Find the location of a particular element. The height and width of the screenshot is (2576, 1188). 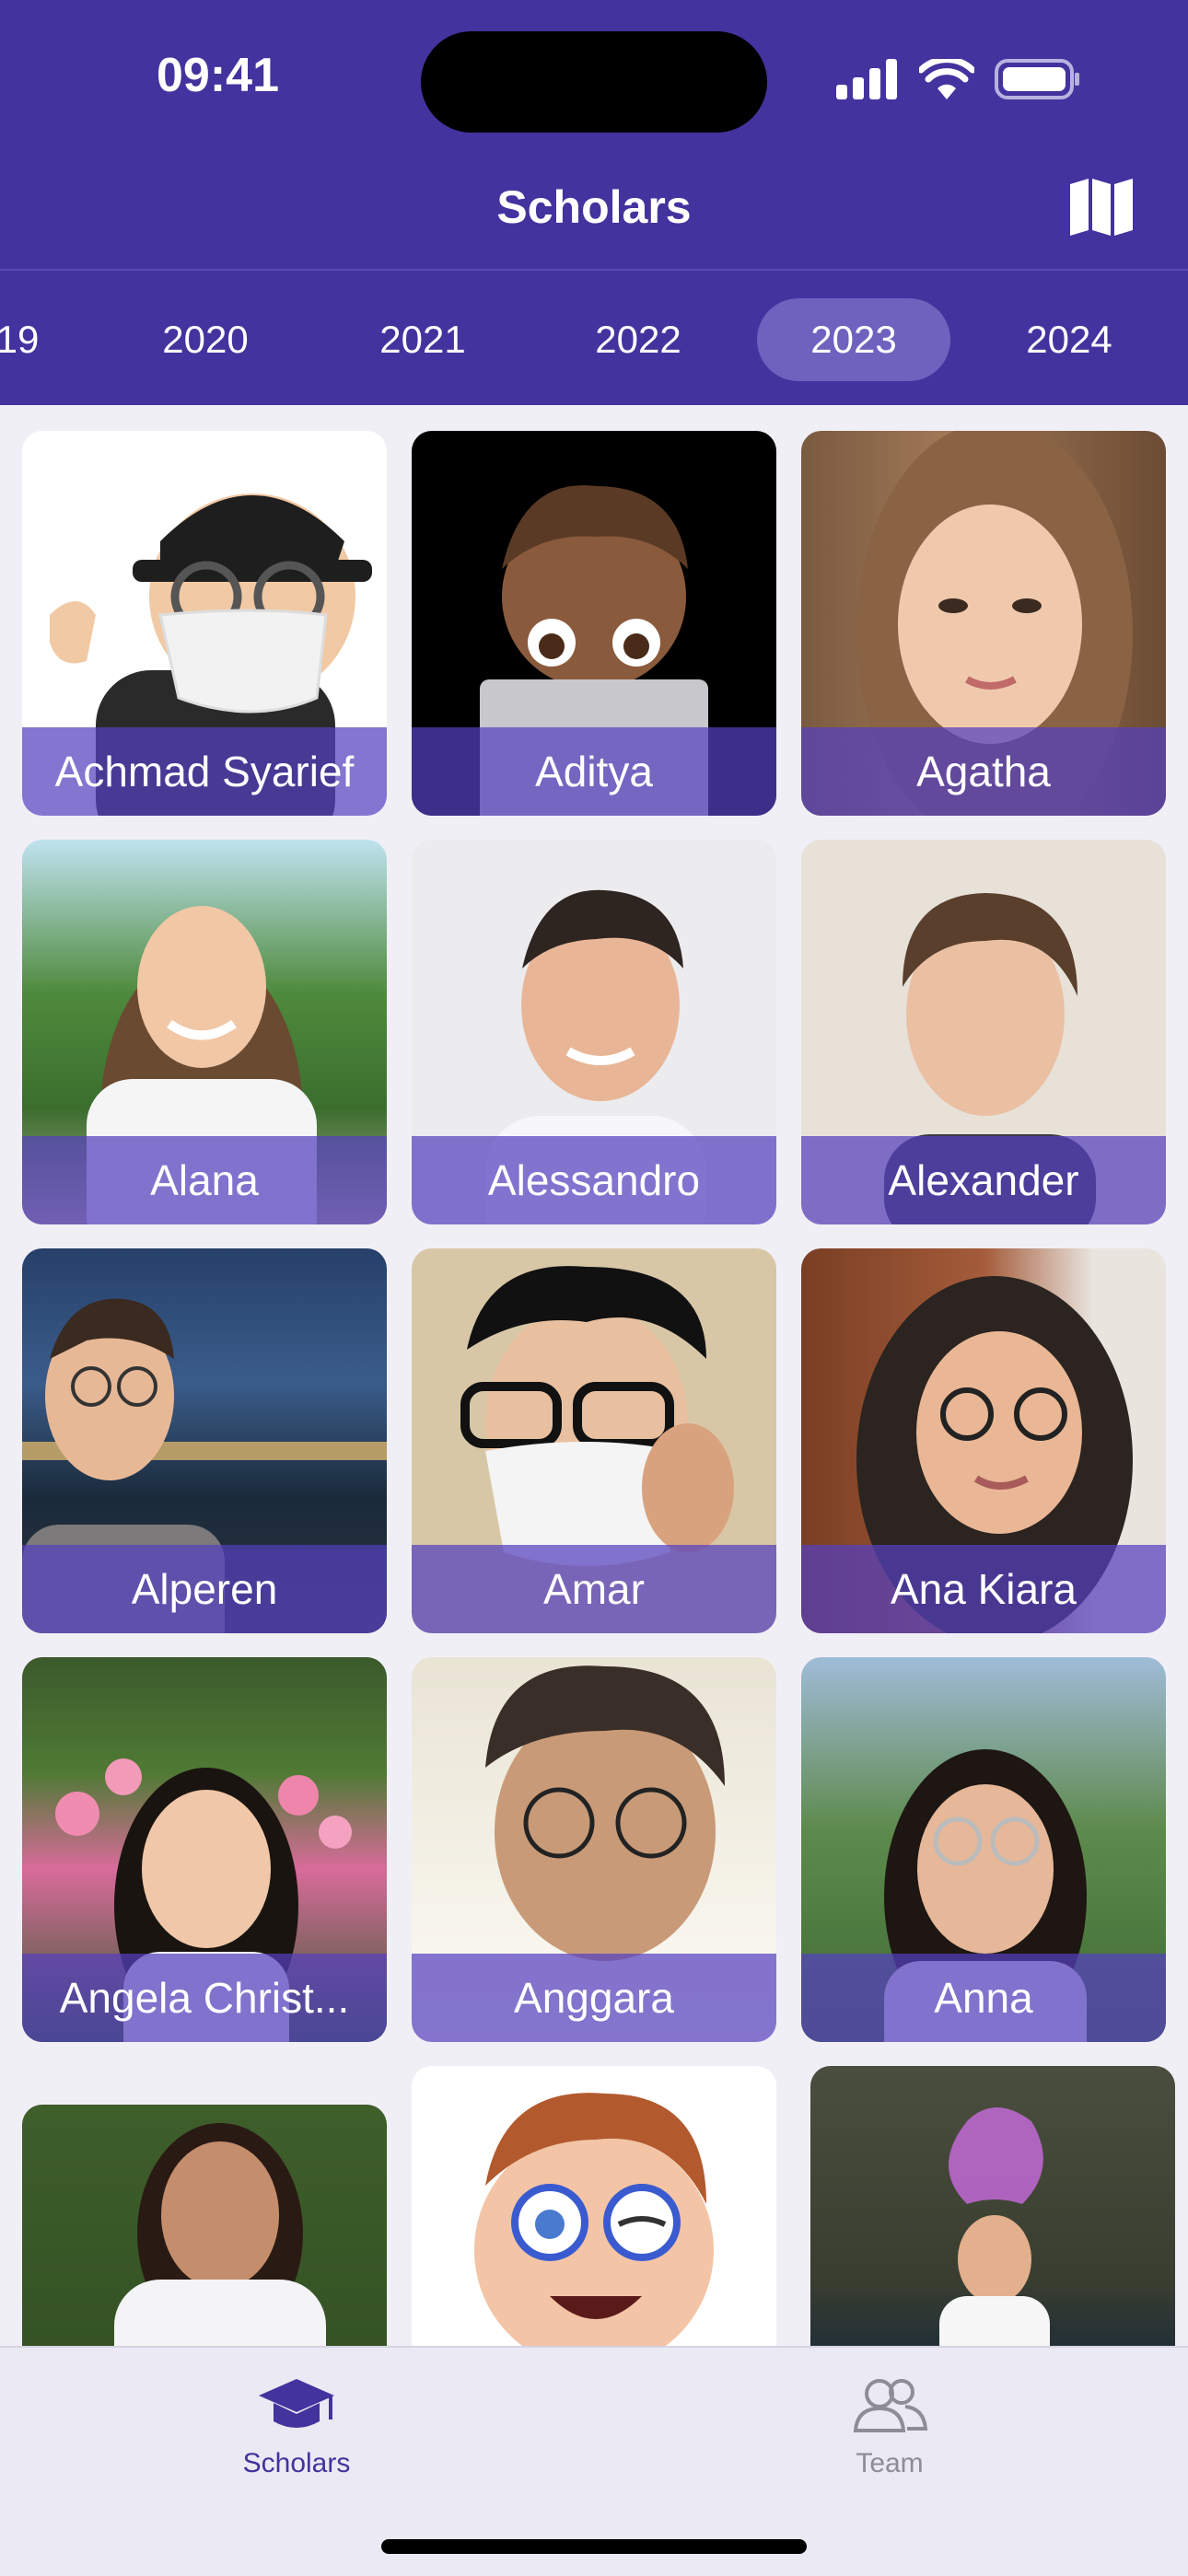

scholar-name: Amar is located at coordinates (594, 1589).